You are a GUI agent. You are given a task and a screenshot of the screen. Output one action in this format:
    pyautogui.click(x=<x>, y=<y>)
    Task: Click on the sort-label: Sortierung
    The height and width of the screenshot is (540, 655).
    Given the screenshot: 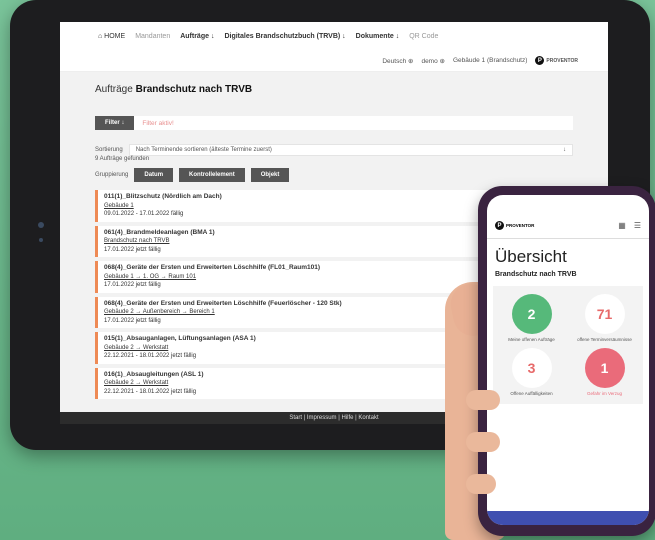 What is the action you would take?
    pyautogui.click(x=109, y=150)
    